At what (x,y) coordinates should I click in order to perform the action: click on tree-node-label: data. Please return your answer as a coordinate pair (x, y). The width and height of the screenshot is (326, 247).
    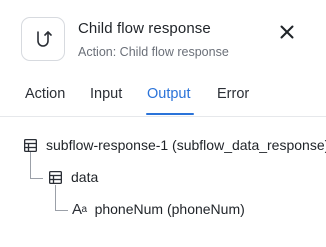
    Looking at the image, I should click on (85, 177).